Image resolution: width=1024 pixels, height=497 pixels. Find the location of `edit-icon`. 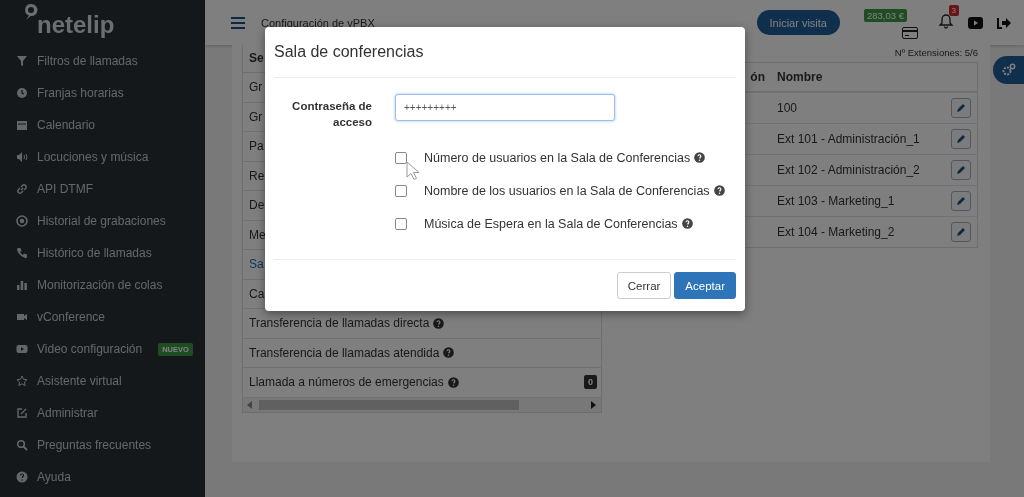

edit-icon is located at coordinates (22, 413).